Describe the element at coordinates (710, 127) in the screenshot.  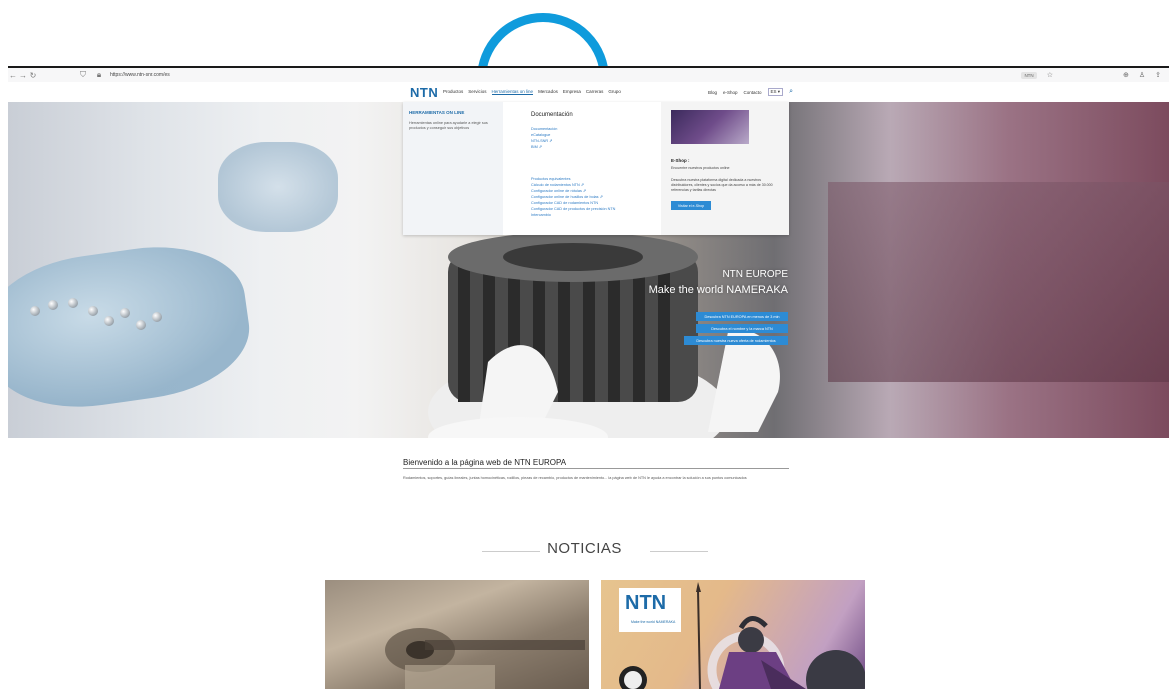
I see `eshop-image` at that location.